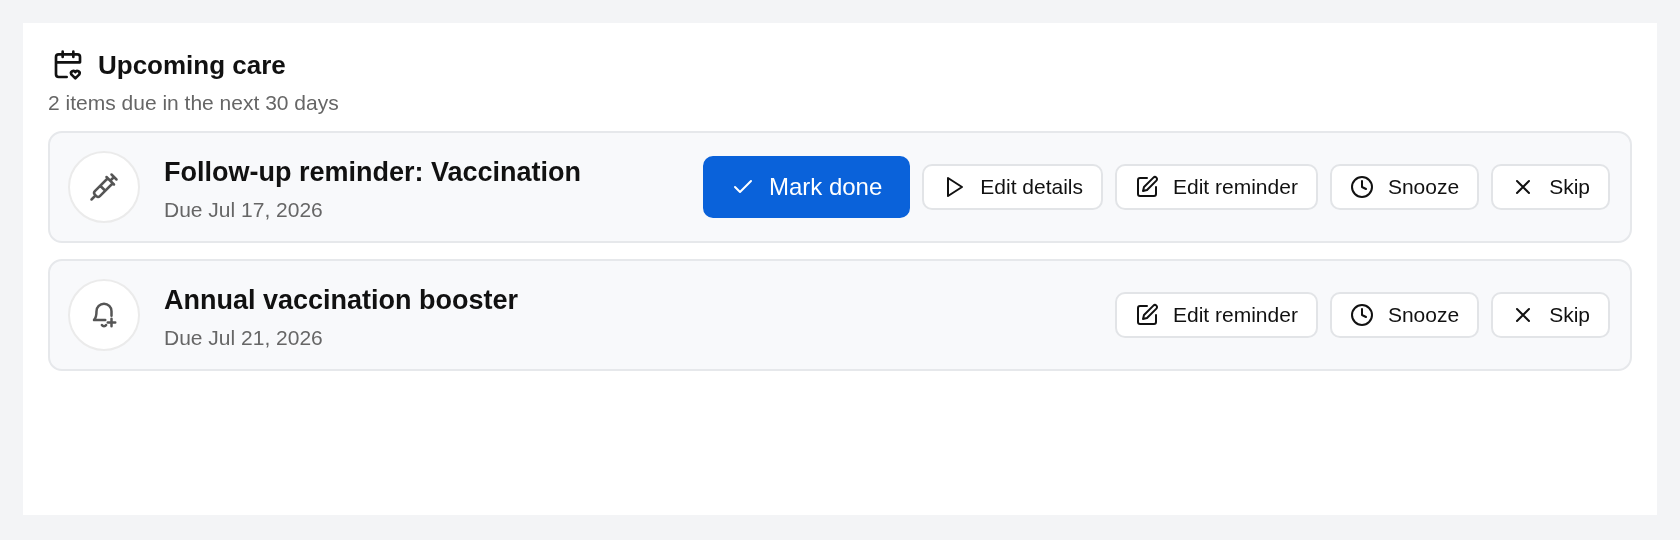 The height and width of the screenshot is (540, 1680). I want to click on due-date: Due Jul 21, 2026, so click(244, 337).